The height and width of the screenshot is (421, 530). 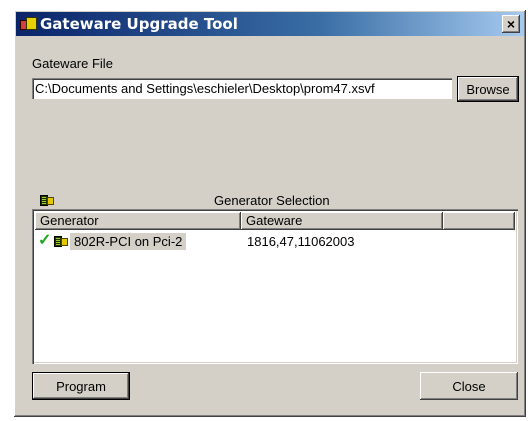 I want to click on check-icon: ✓, so click(x=45, y=240).